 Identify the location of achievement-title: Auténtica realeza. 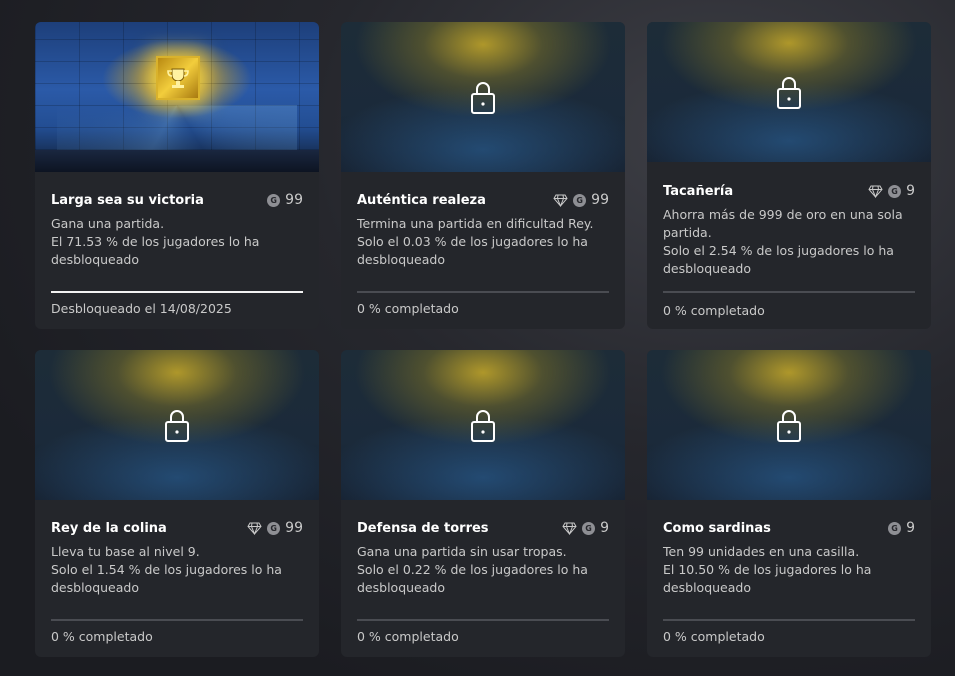
(421, 200).